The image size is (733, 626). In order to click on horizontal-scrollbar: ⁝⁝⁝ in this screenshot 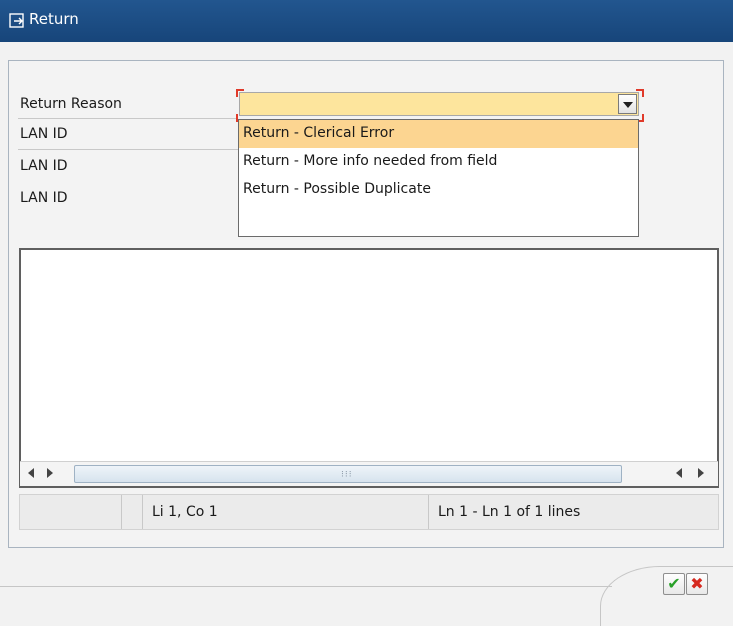, I will do `click(369, 473)`.